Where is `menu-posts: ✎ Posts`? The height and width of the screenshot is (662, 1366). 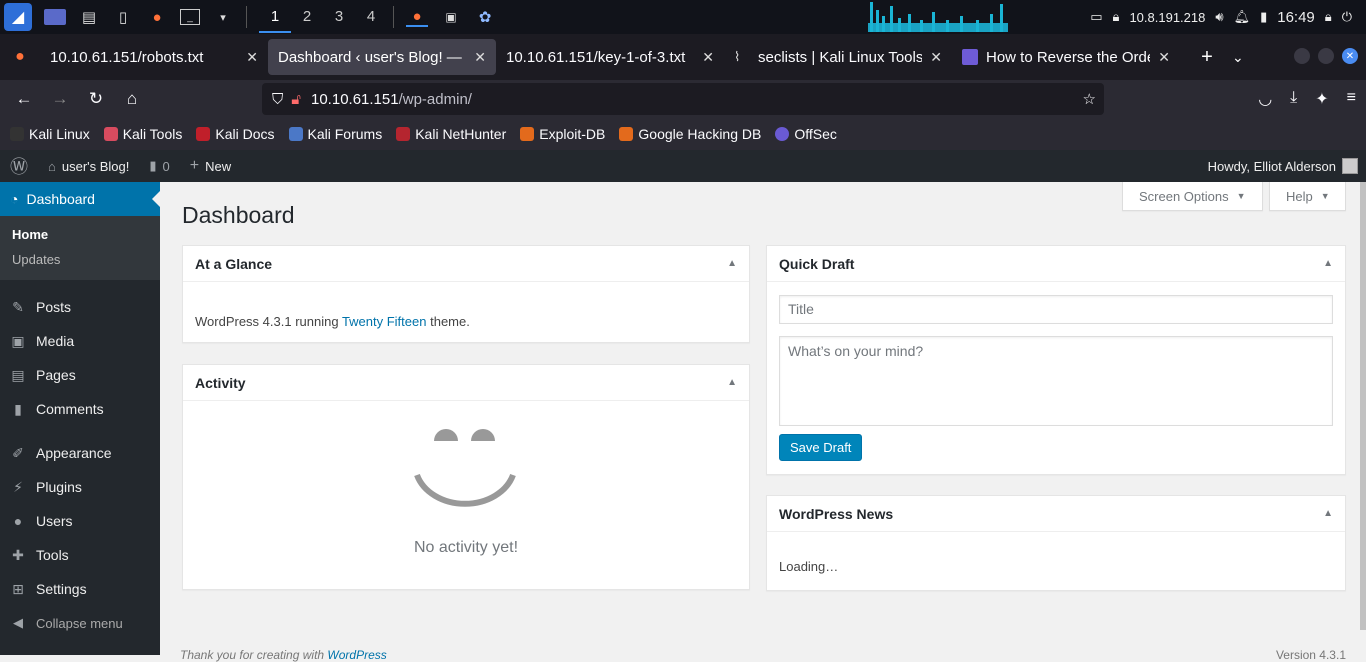
menu-posts: ✎ Posts is located at coordinates (80, 307).